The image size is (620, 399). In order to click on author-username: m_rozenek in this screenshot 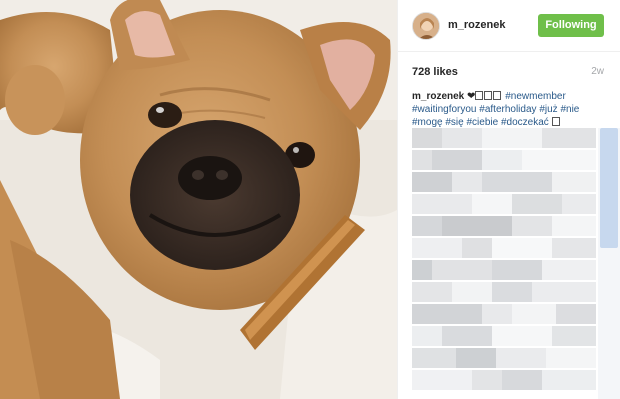, I will do `click(476, 25)`.